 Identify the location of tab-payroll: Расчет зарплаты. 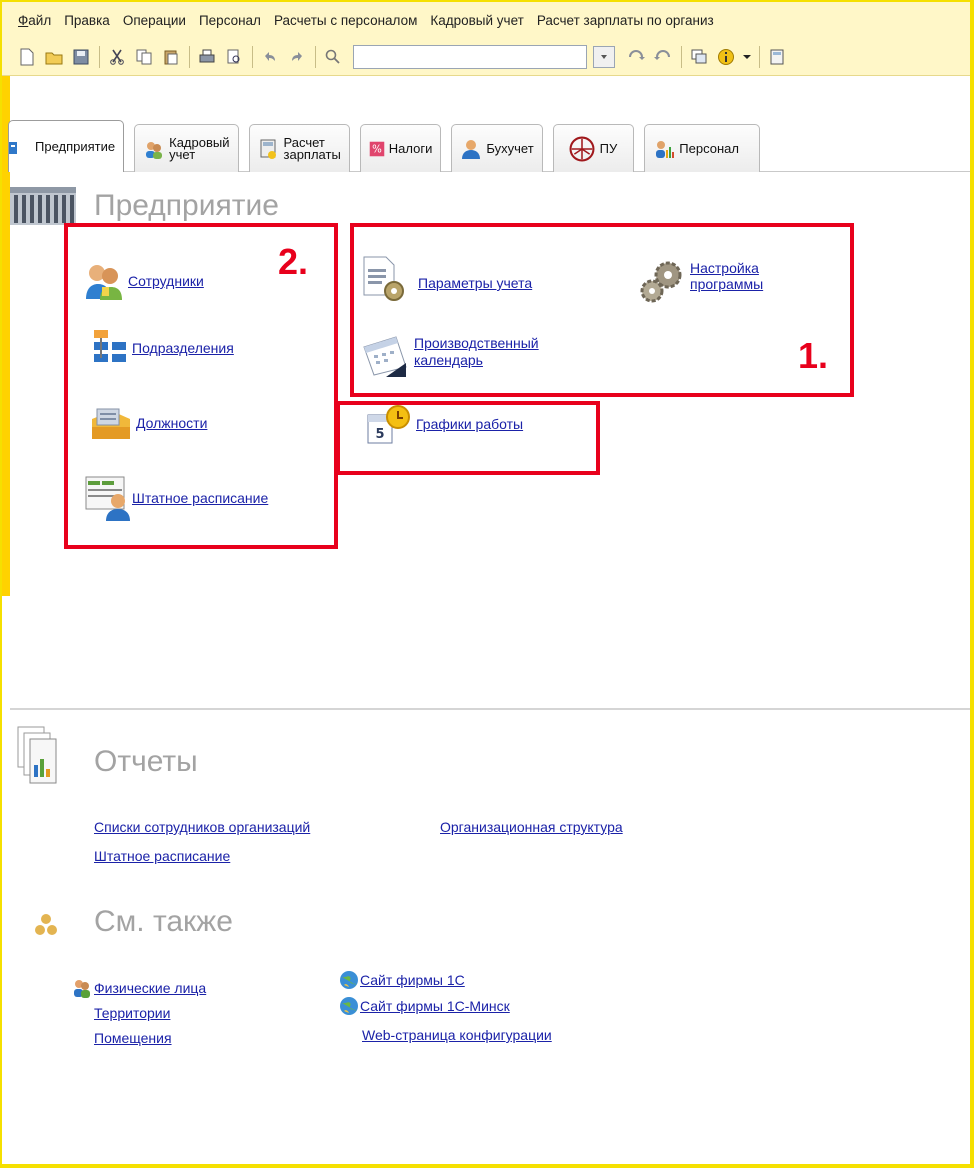
(299, 148).